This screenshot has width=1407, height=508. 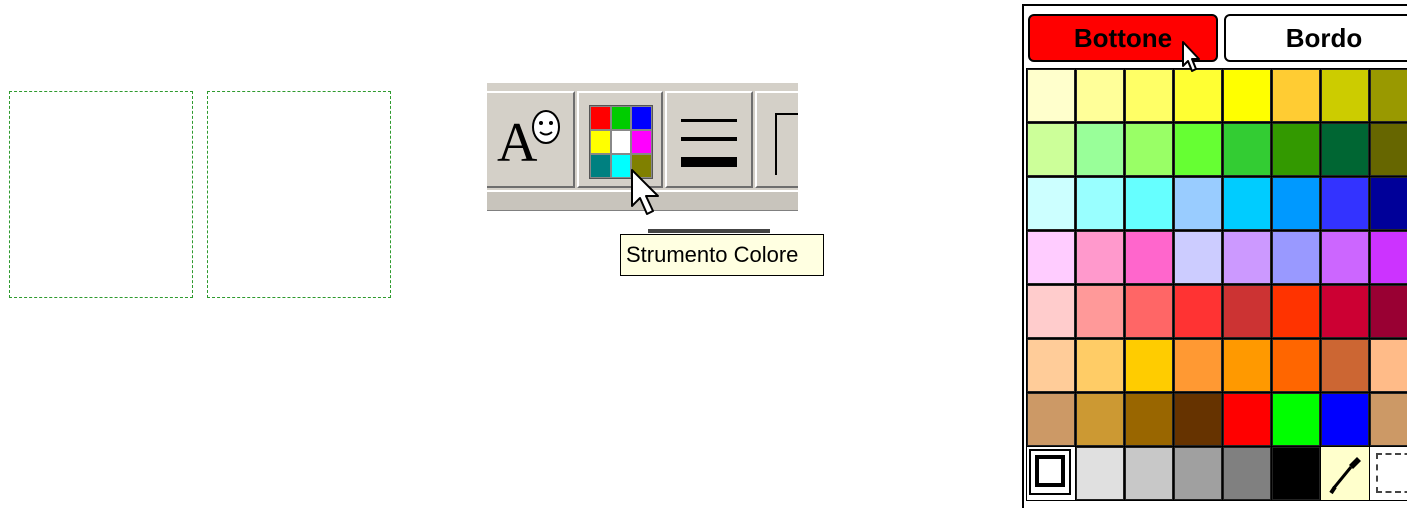 I want to click on thick-line-icon, so click(x=709, y=162).